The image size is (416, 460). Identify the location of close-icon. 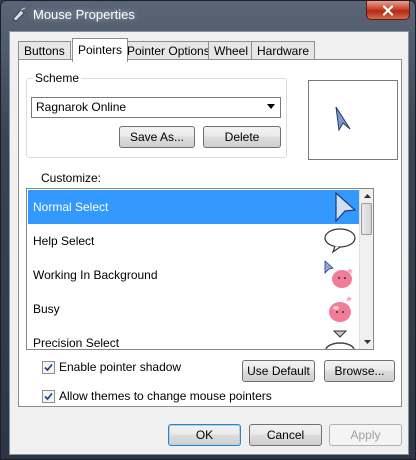
(388, 10).